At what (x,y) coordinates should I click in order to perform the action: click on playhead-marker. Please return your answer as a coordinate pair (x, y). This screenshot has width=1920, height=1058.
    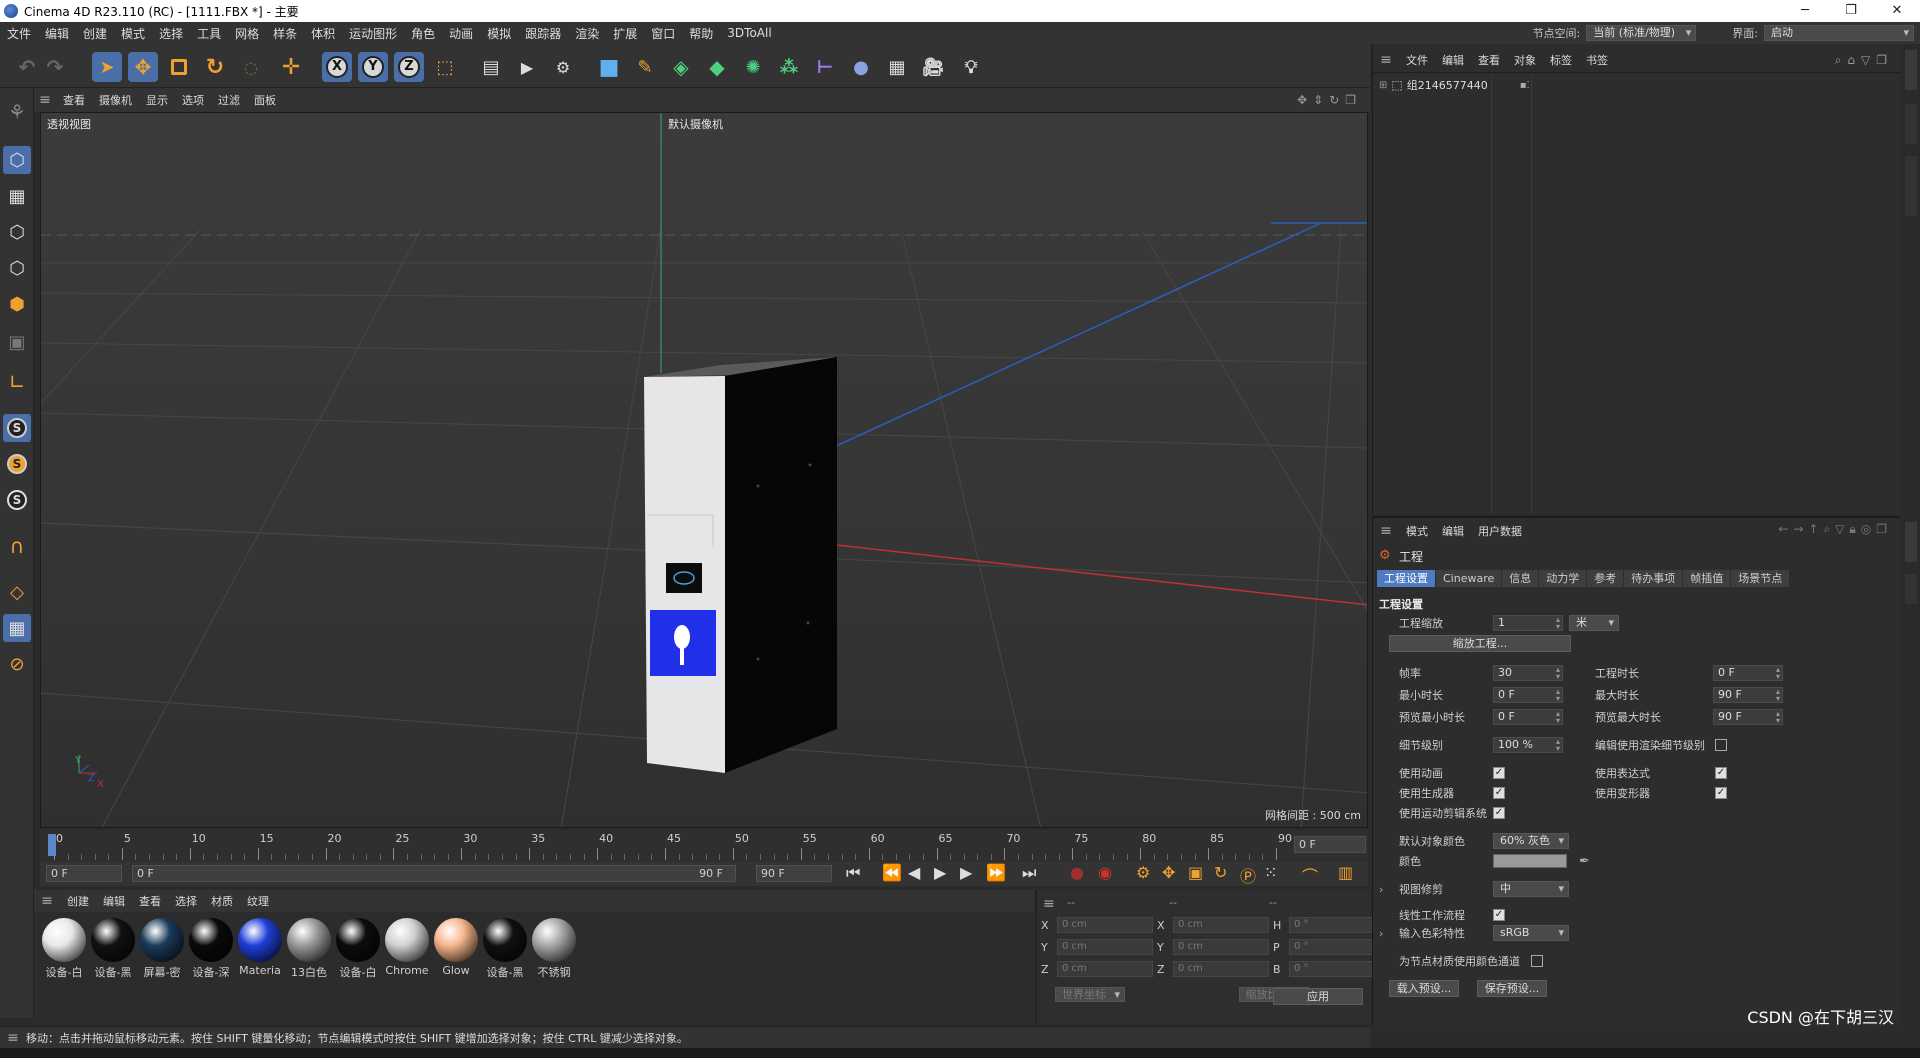
    Looking at the image, I should click on (52, 845).